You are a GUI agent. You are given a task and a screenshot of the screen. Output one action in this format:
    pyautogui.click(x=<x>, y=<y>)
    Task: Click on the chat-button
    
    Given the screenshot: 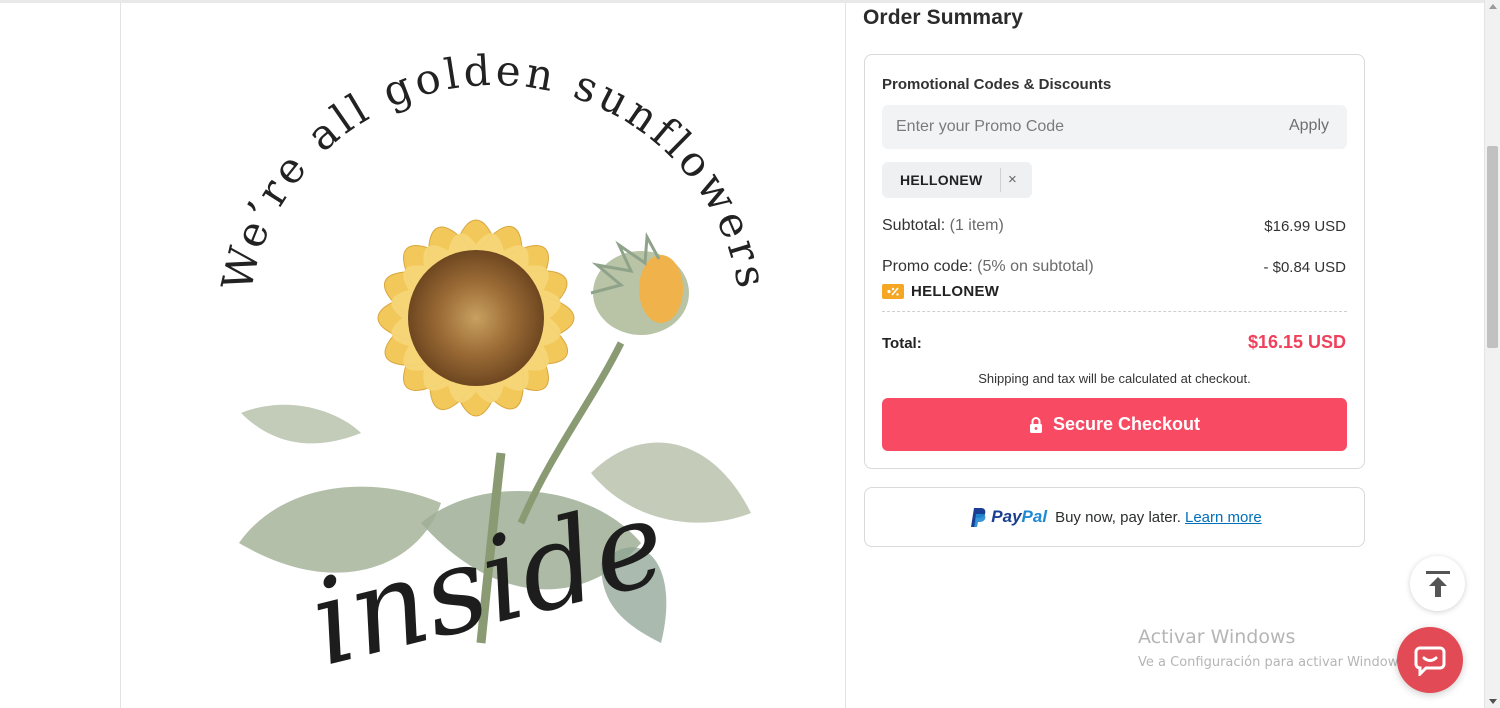 What is the action you would take?
    pyautogui.click(x=1430, y=660)
    